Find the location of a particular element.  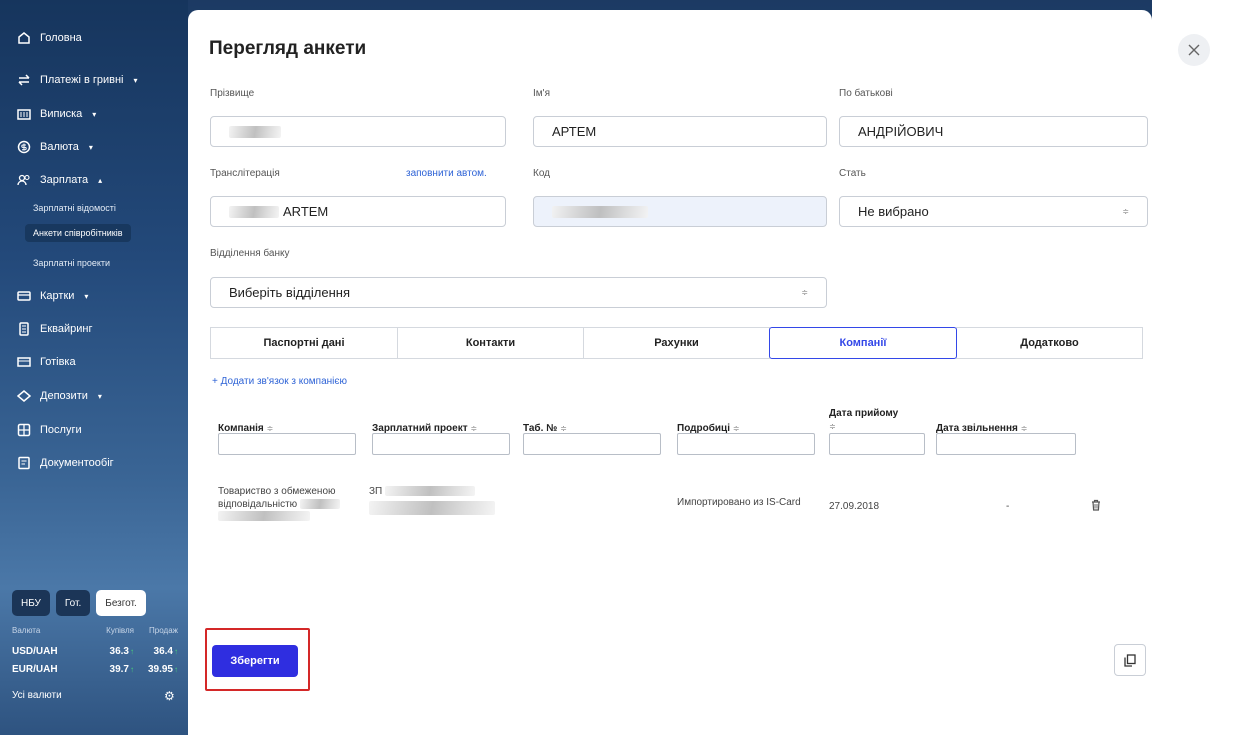

document-icon is located at coordinates (24, 463).